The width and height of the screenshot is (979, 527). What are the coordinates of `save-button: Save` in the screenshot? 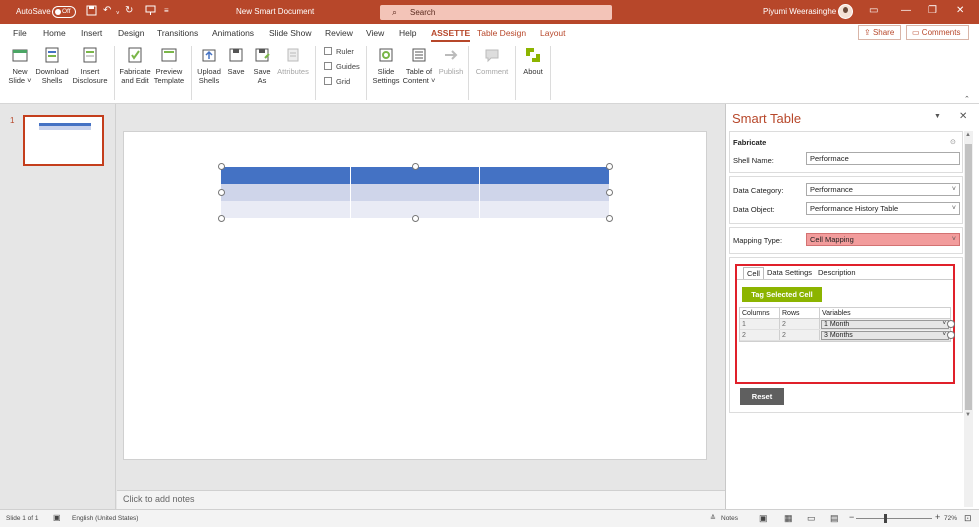 It's located at (236, 61).